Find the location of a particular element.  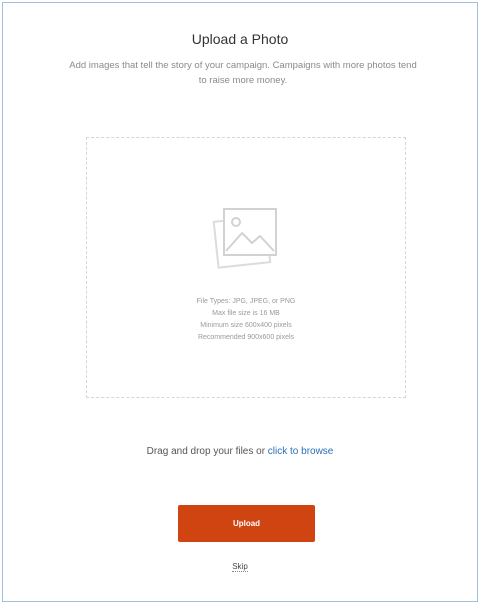

min-size-text: Minimum size 600x400 pixels is located at coordinates (246, 325).